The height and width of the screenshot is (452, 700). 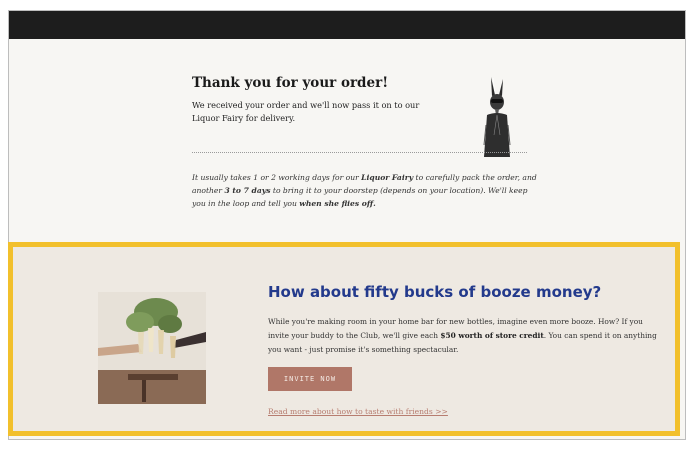 What do you see at coordinates (497, 117) in the screenshot?
I see `rabbit-mascot-icon` at bounding box center [497, 117].